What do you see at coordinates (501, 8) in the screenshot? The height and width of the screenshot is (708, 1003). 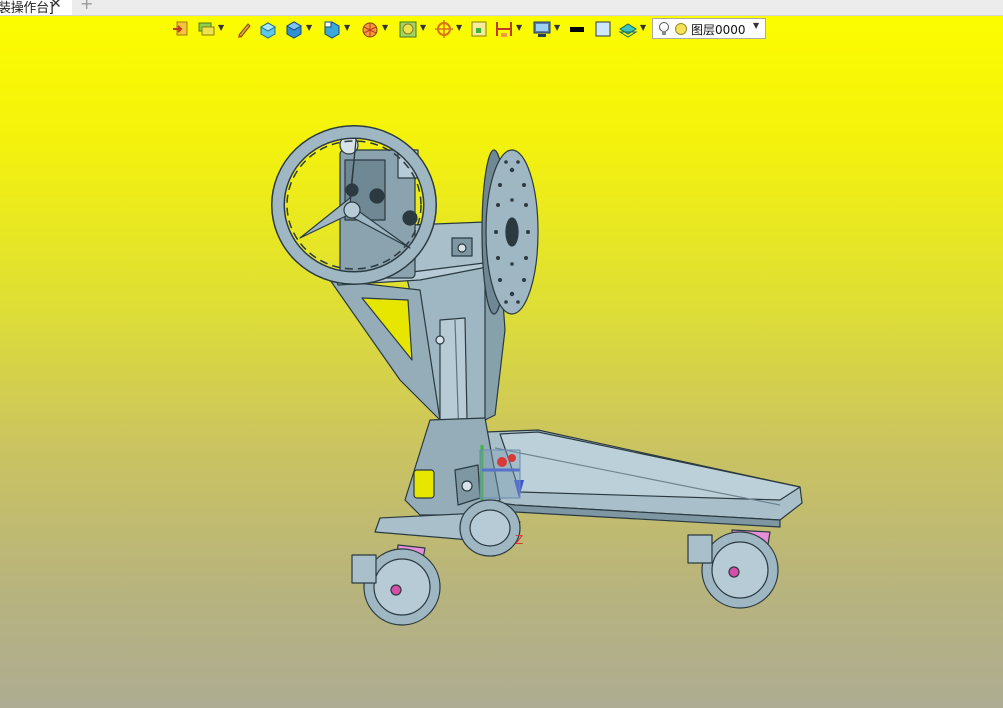 I see `document-tab-bar: 装操作台] ✕ +` at bounding box center [501, 8].